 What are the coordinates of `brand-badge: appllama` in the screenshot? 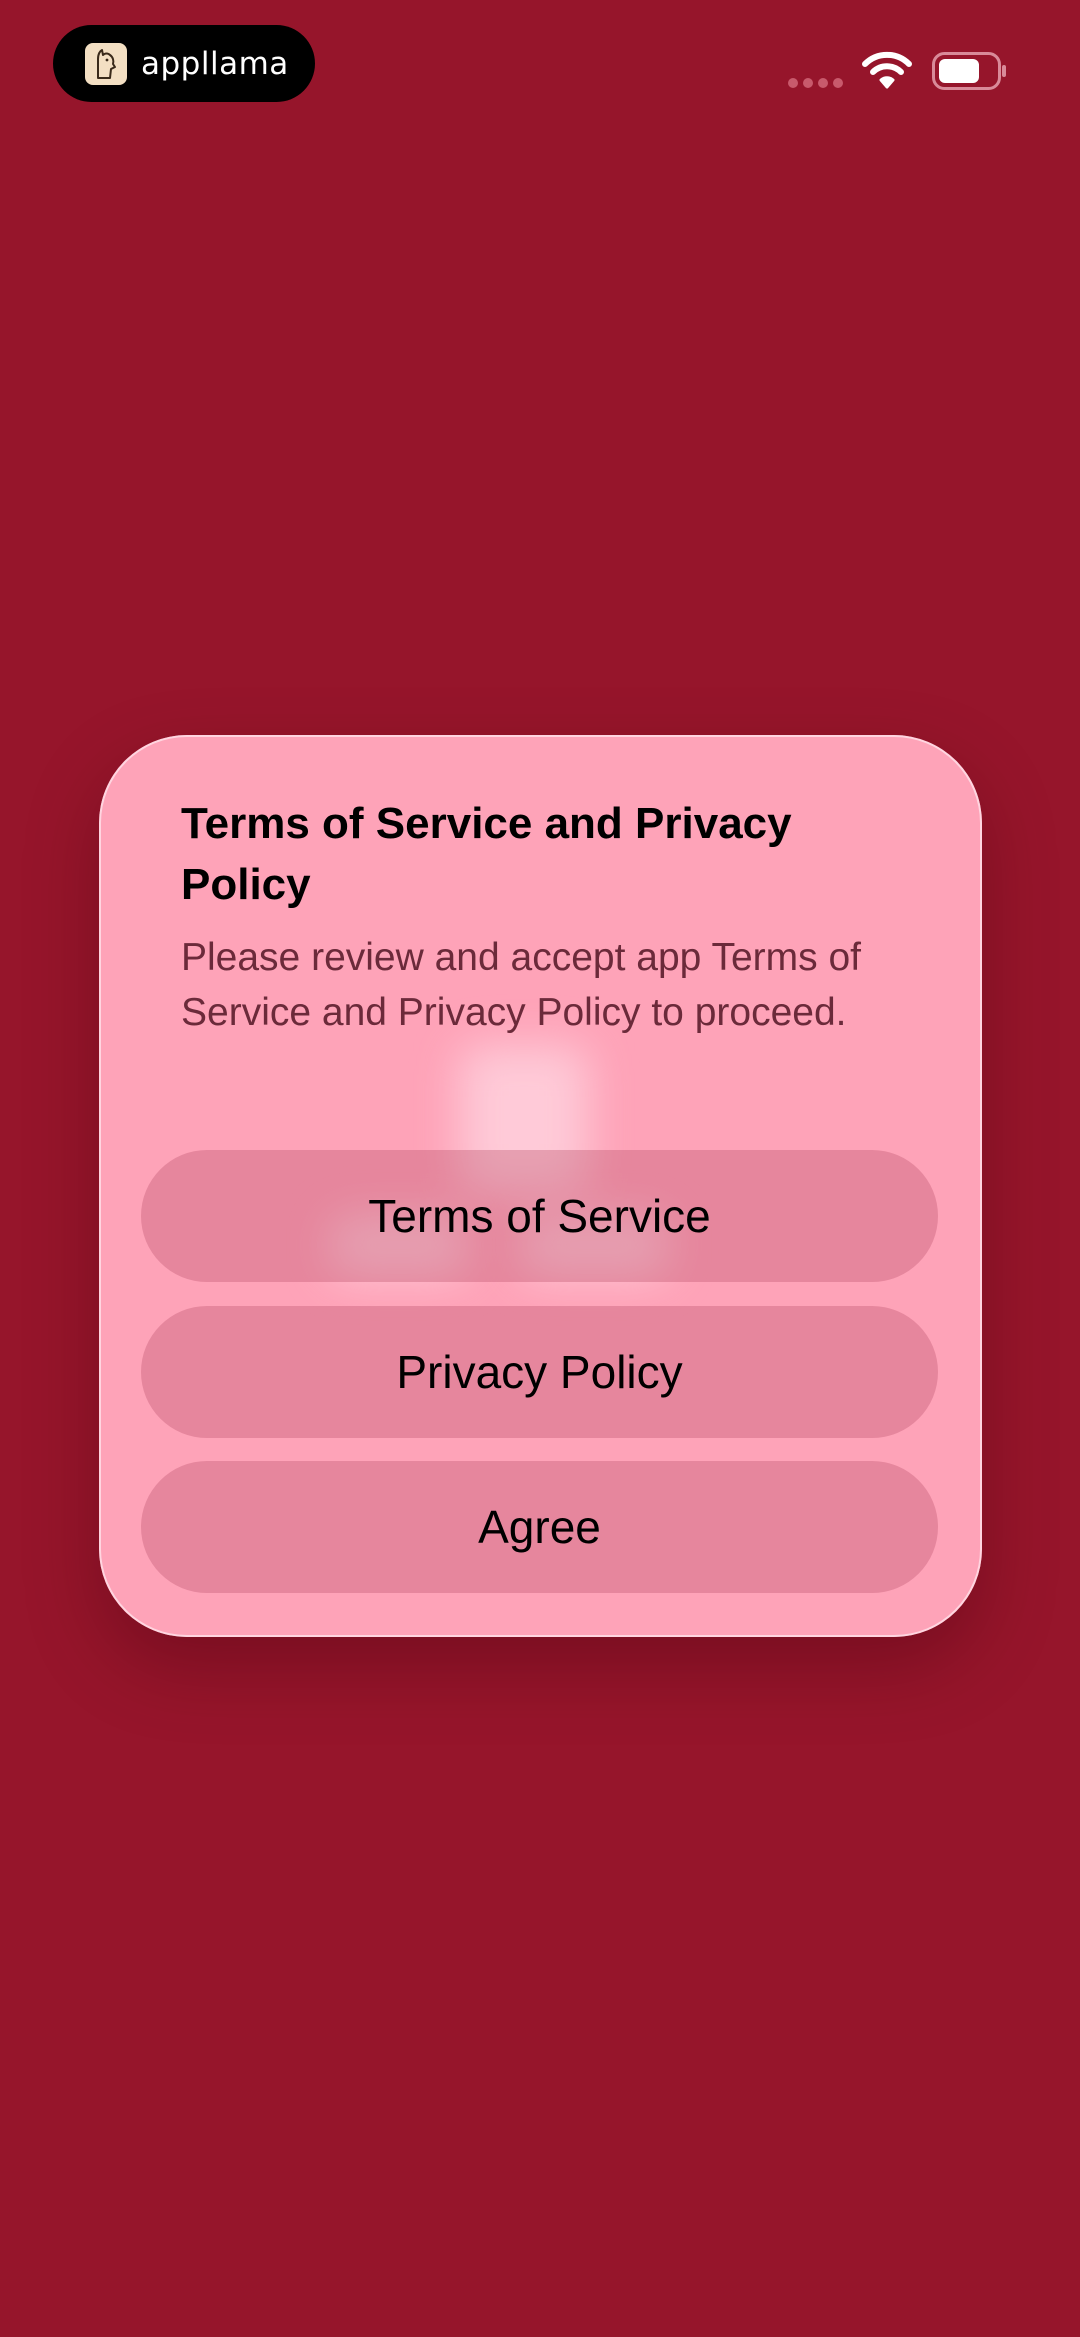 It's located at (184, 63).